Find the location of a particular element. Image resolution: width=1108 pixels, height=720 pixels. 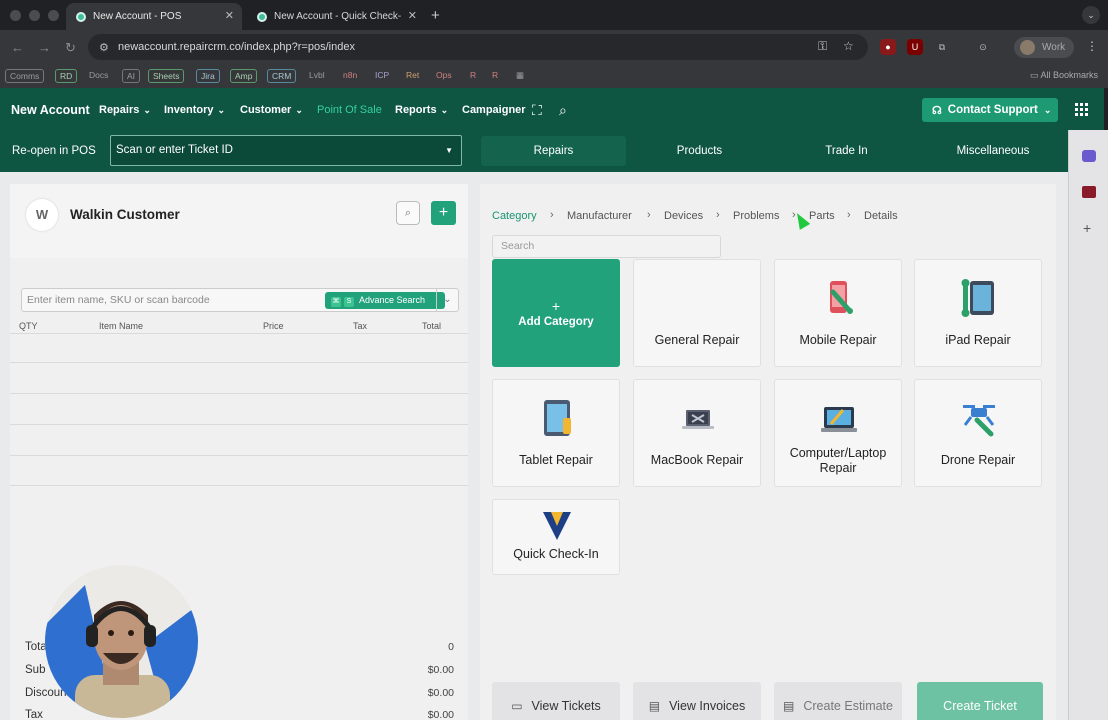

breadcrumb-details: Details is located at coordinates (881, 216).